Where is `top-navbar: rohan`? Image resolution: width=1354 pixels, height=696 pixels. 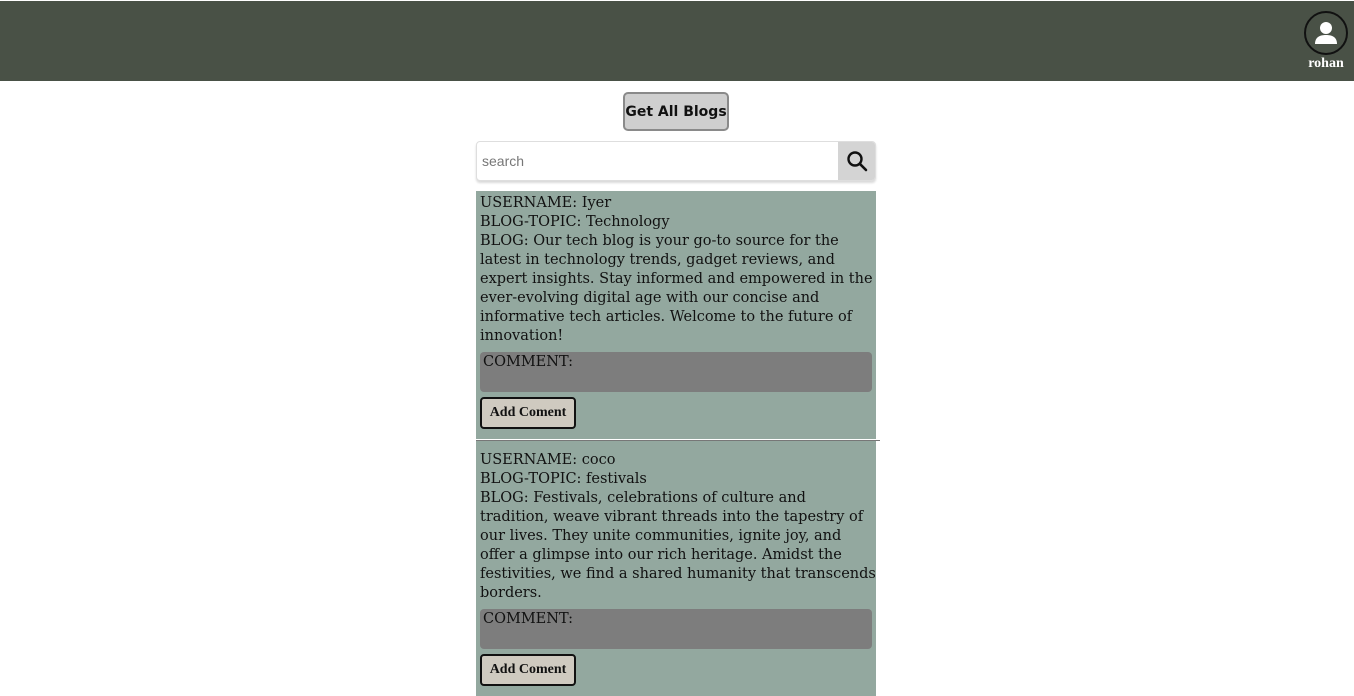
top-navbar: rohan is located at coordinates (677, 41).